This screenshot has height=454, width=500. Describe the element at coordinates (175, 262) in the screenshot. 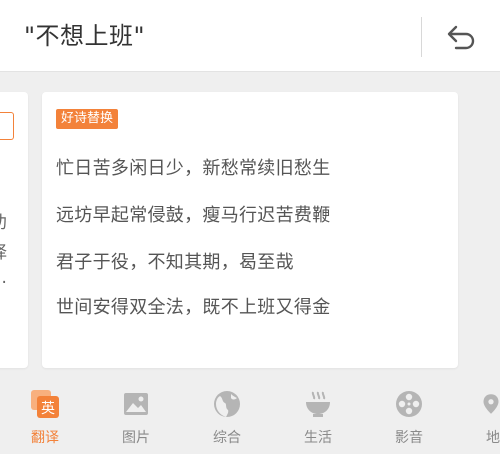

I see `poem-line: 君子于役，不知其期，曷至哉` at that location.